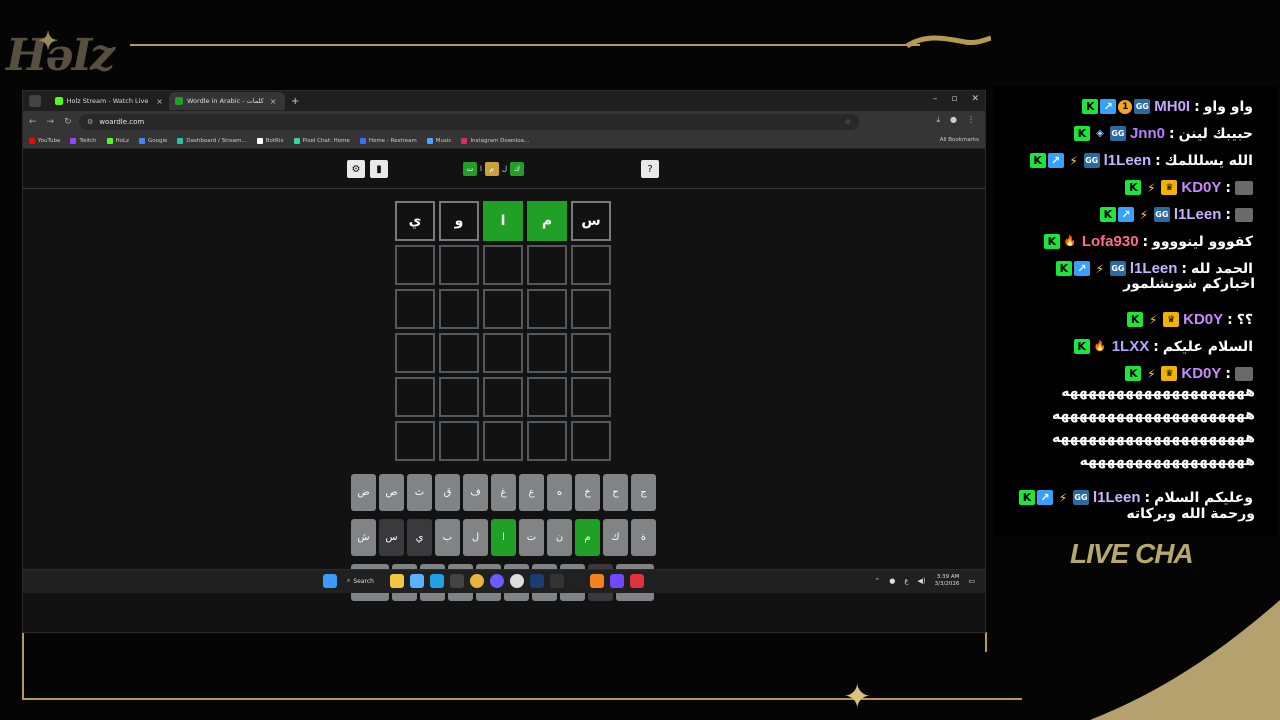 Image resolution: width=1280 pixels, height=720 pixels. What do you see at coordinates (356, 169) in the screenshot?
I see `settings-button: ⚙` at bounding box center [356, 169].